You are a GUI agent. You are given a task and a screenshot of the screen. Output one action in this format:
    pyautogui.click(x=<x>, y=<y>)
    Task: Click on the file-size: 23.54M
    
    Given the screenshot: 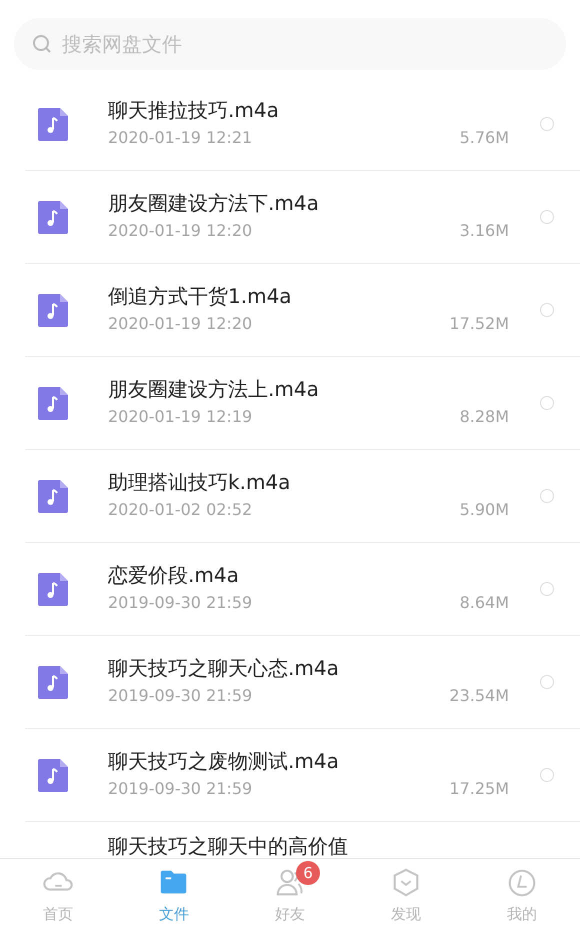 What is the action you would take?
    pyautogui.click(x=479, y=696)
    